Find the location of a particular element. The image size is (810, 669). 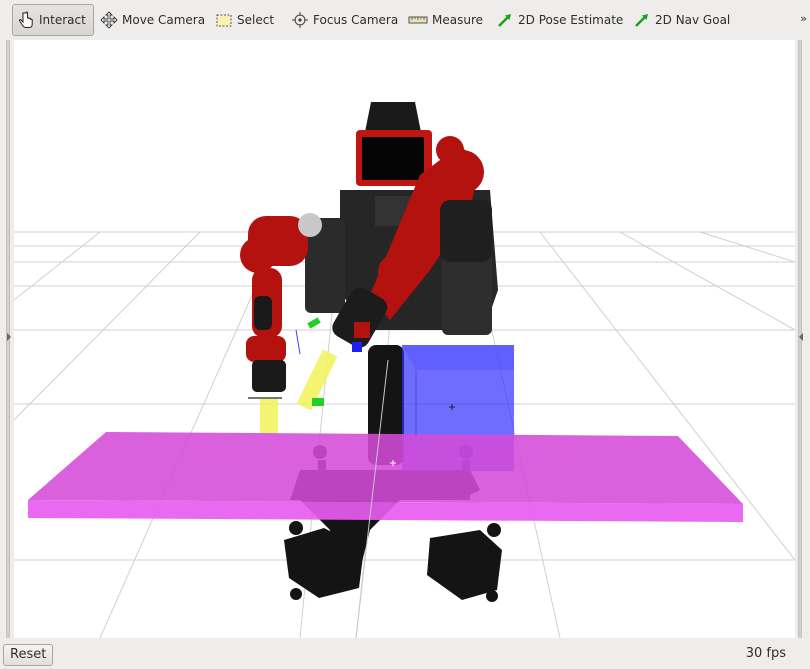

pose-estimate-tool-button: 2D Pose Estimate is located at coordinates (559, 20).